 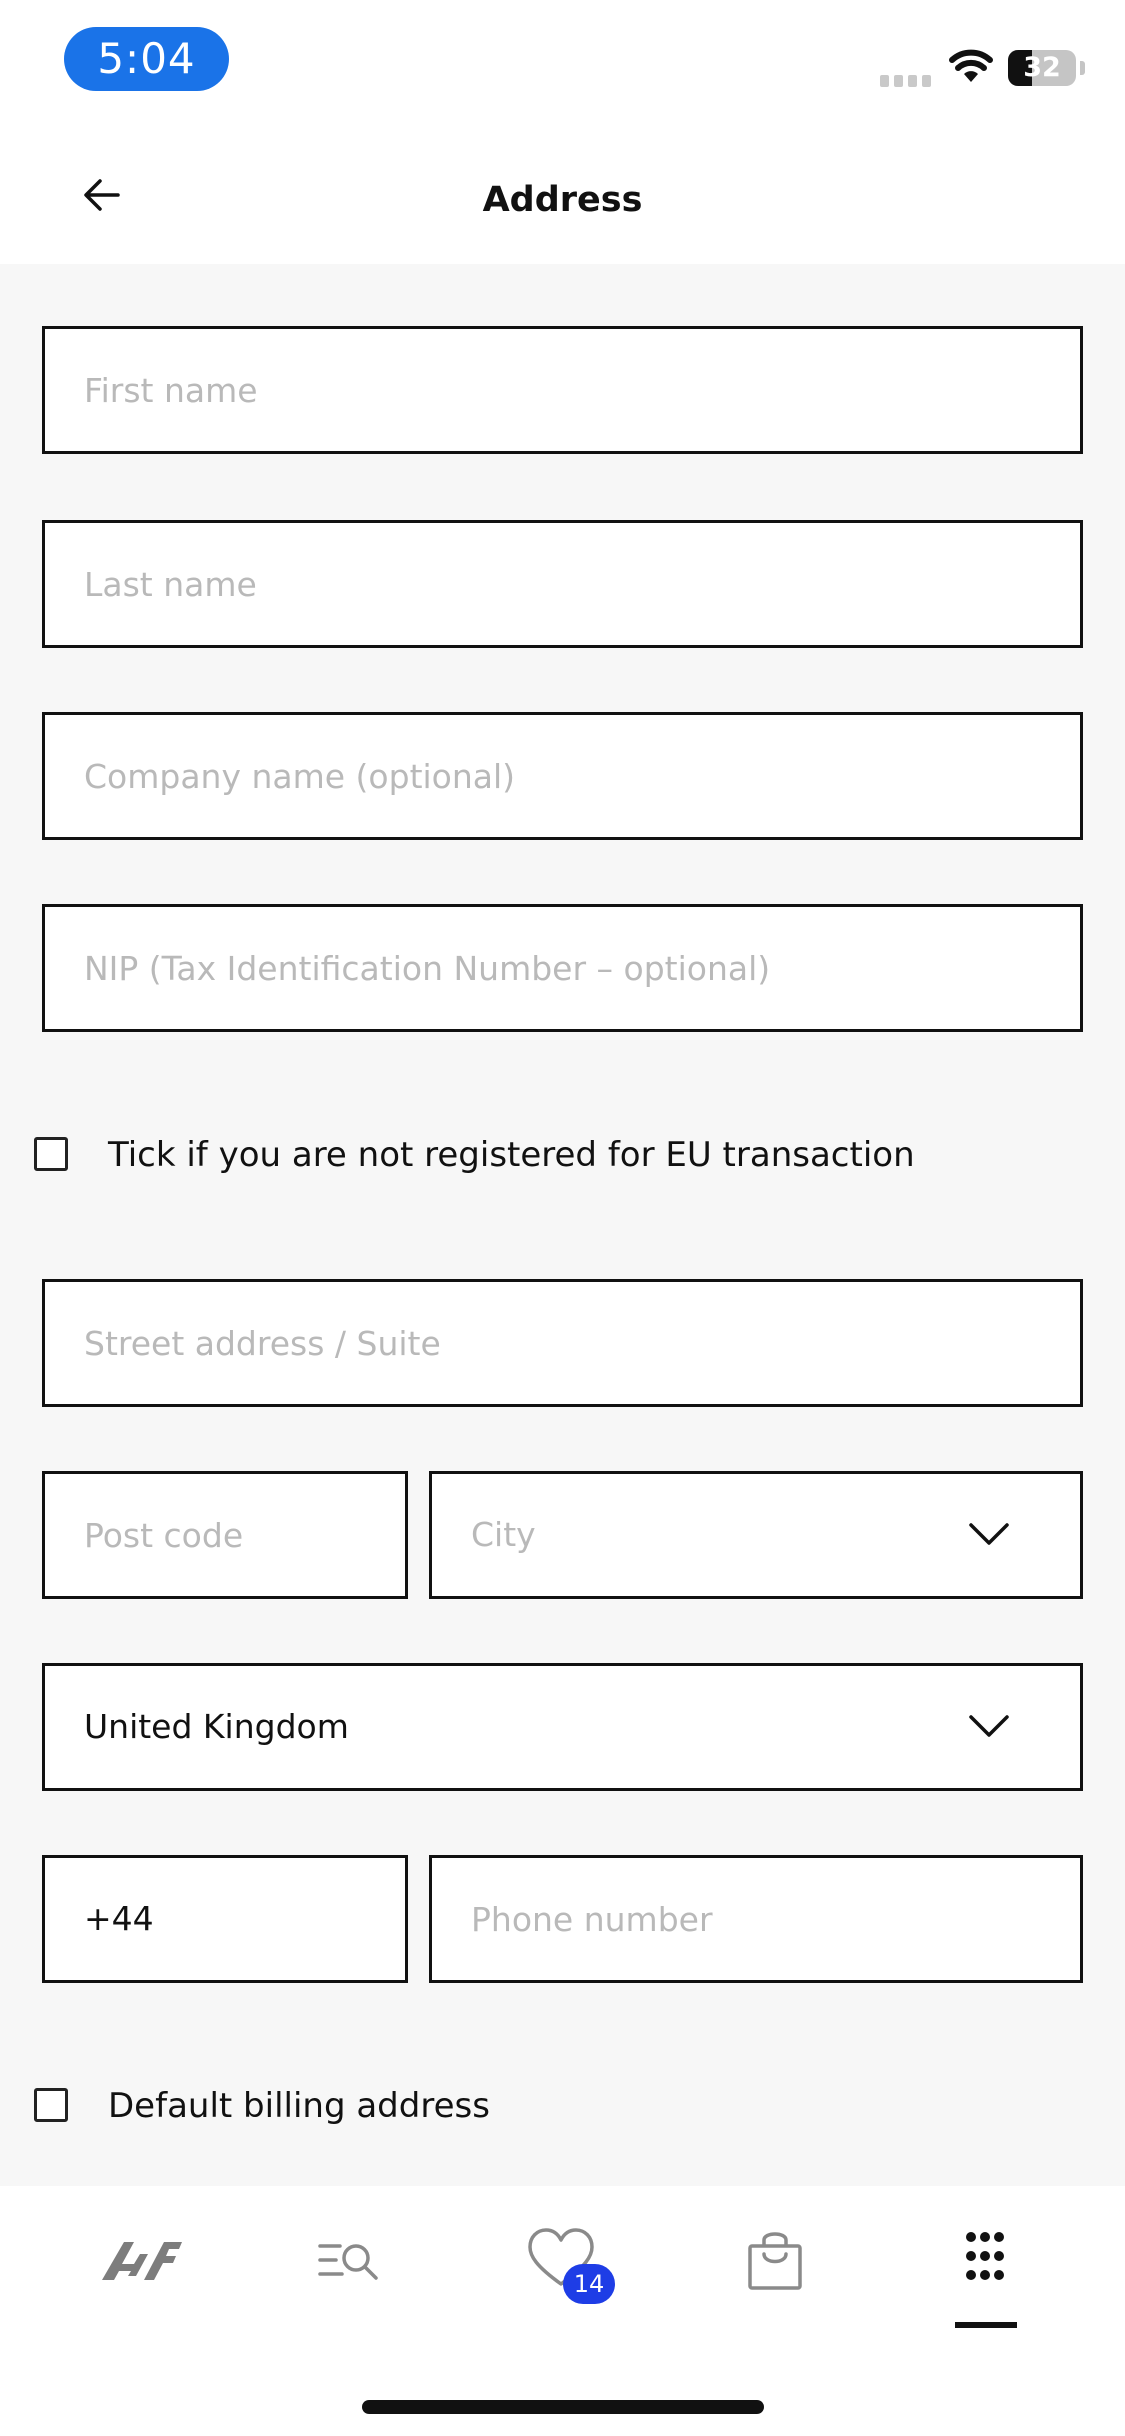 I want to click on first-name-field, so click(x=562, y=390).